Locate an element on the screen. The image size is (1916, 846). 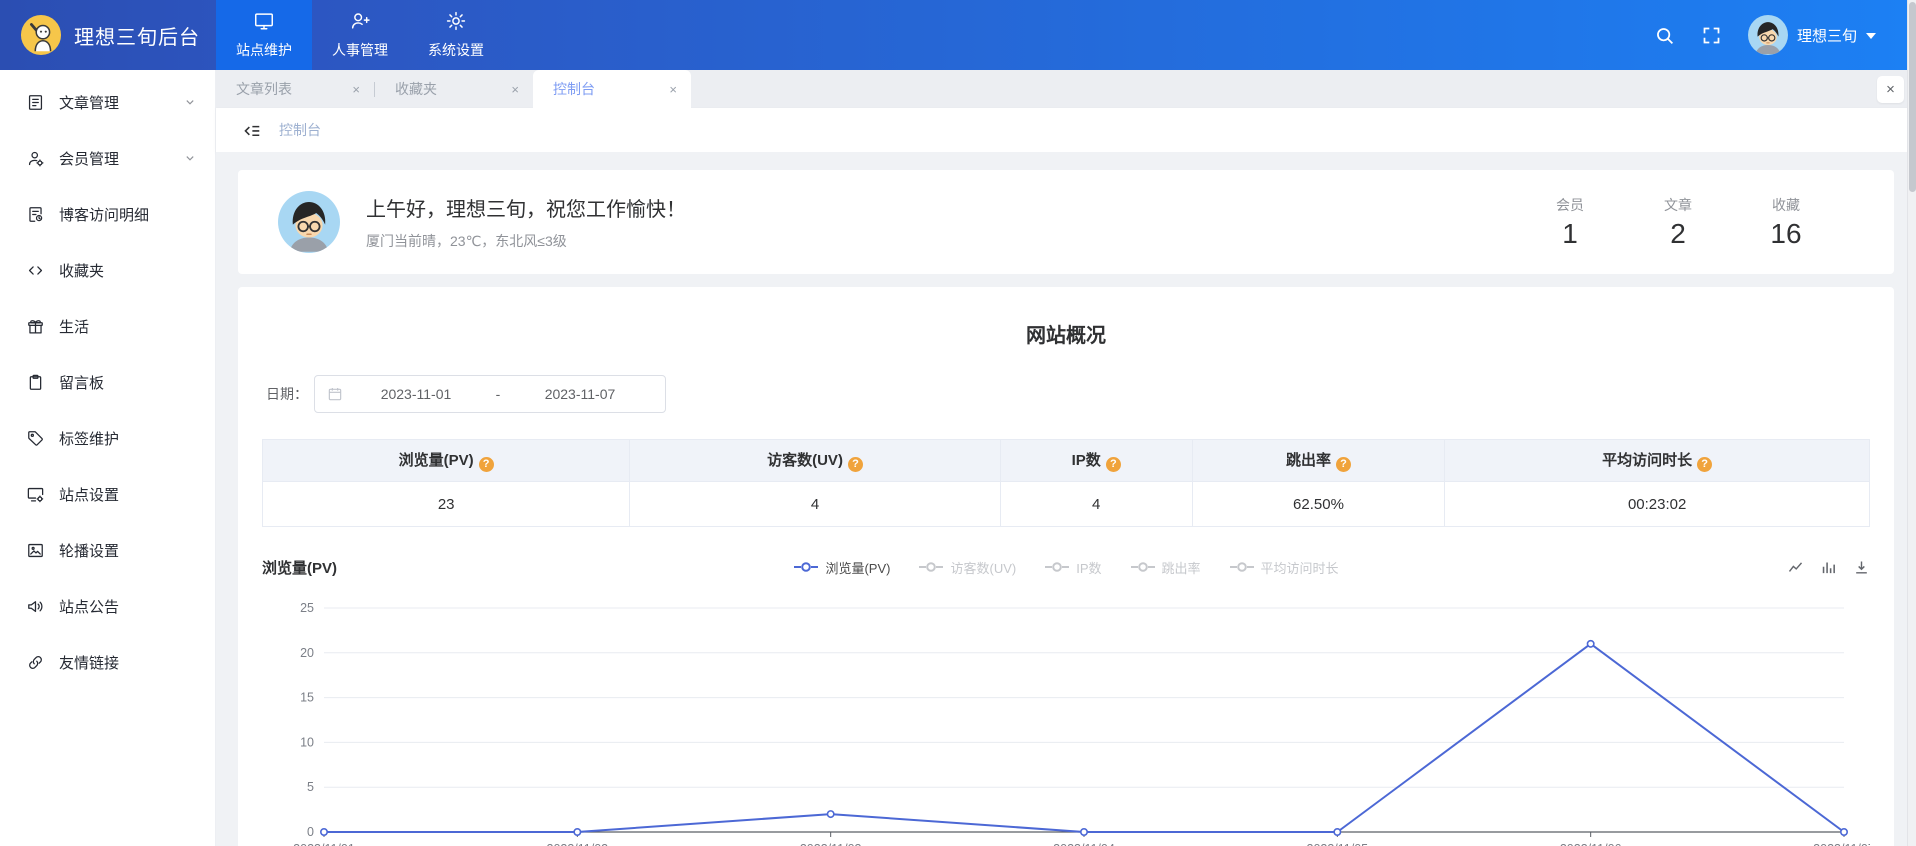
topnav-item-3: 系统设置 is located at coordinates (456, 35).